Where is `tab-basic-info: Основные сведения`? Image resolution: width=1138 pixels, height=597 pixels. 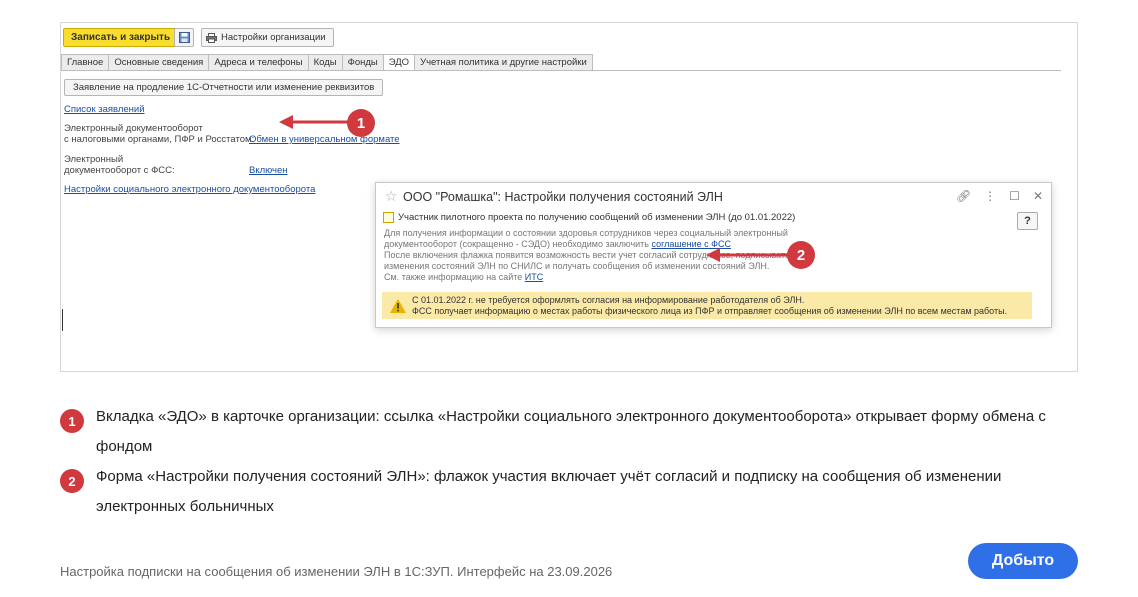 tab-basic-info: Основные сведения is located at coordinates (159, 62).